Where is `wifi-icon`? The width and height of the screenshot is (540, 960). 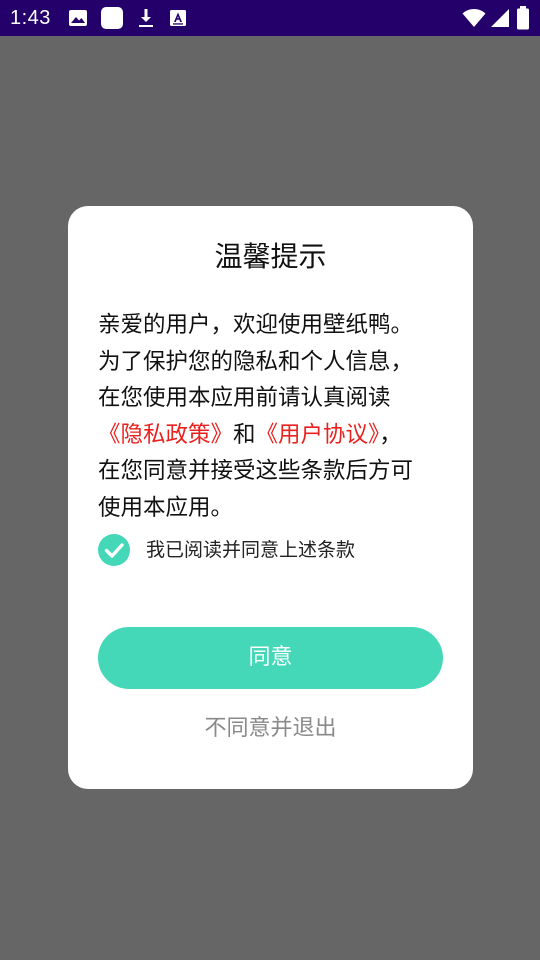
wifi-icon is located at coordinates (474, 18).